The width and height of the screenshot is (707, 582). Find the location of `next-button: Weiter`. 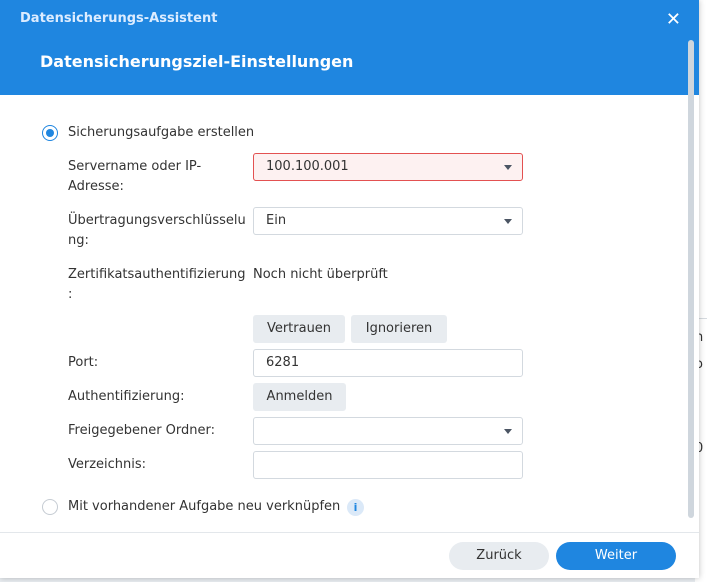

next-button: Weiter is located at coordinates (616, 556).